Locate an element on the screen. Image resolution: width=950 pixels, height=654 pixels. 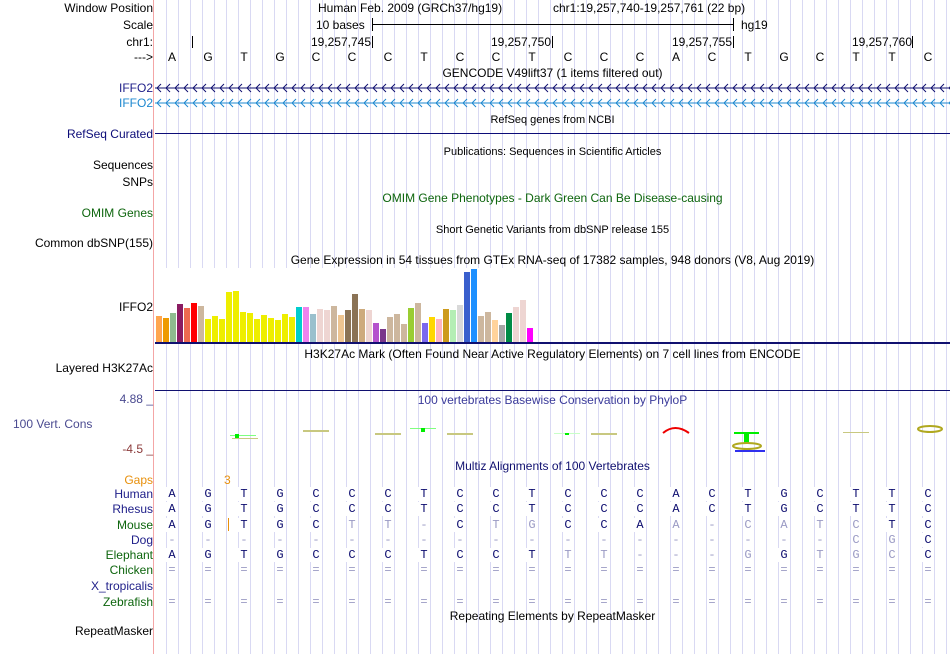
repeatmasker-label: RepeatMasker is located at coordinates (114, 631).